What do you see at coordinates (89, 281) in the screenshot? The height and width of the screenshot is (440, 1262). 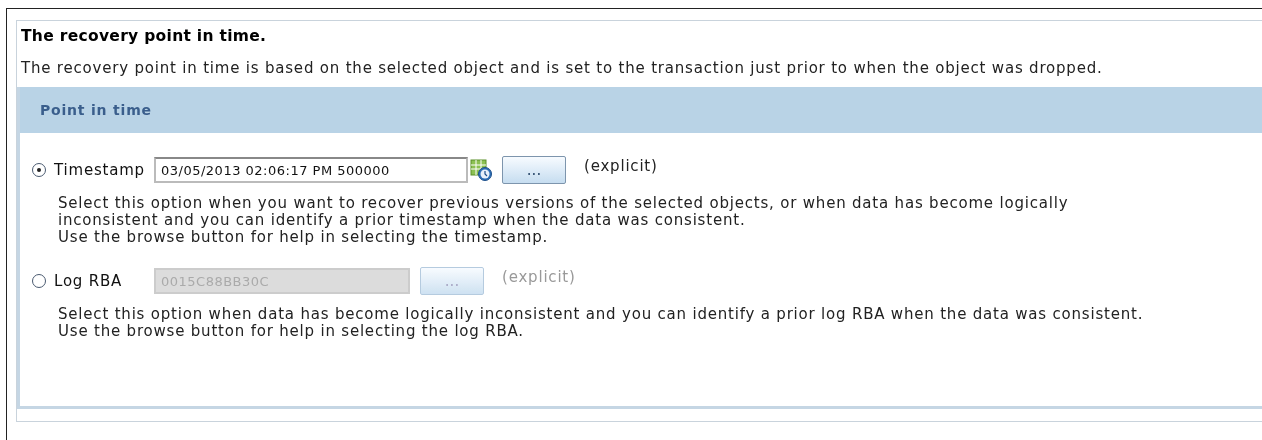 I see `option-label: Log RBA` at bounding box center [89, 281].